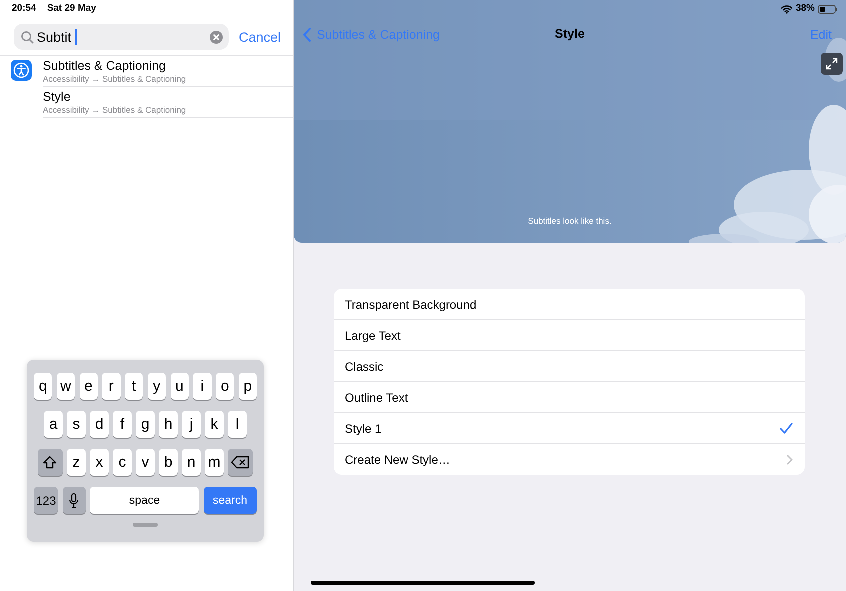 The height and width of the screenshot is (591, 846). Describe the element at coordinates (99, 462) in the screenshot. I see `letter-key: x` at that location.